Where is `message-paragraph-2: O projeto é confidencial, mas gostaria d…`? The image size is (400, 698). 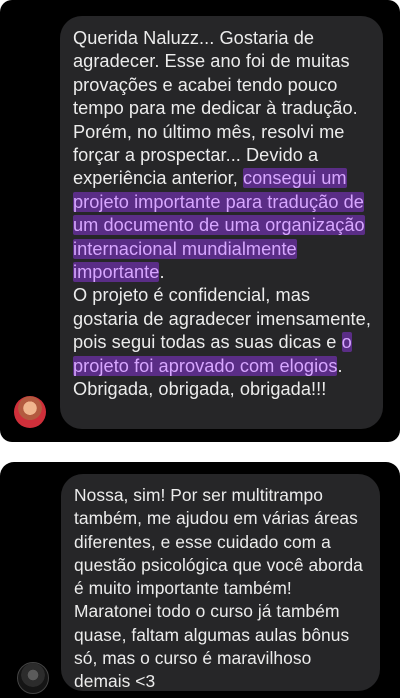 message-paragraph-2: O projeto é confidencial, mas gostaria d… is located at coordinates (222, 342).